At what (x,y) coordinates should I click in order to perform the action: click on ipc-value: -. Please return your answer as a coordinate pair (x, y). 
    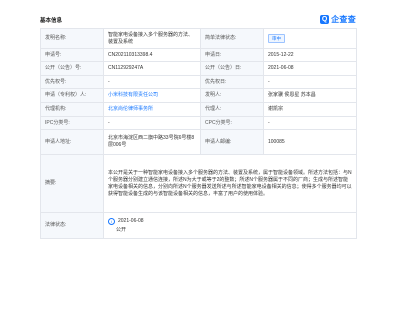
    Looking at the image, I should click on (152, 123).